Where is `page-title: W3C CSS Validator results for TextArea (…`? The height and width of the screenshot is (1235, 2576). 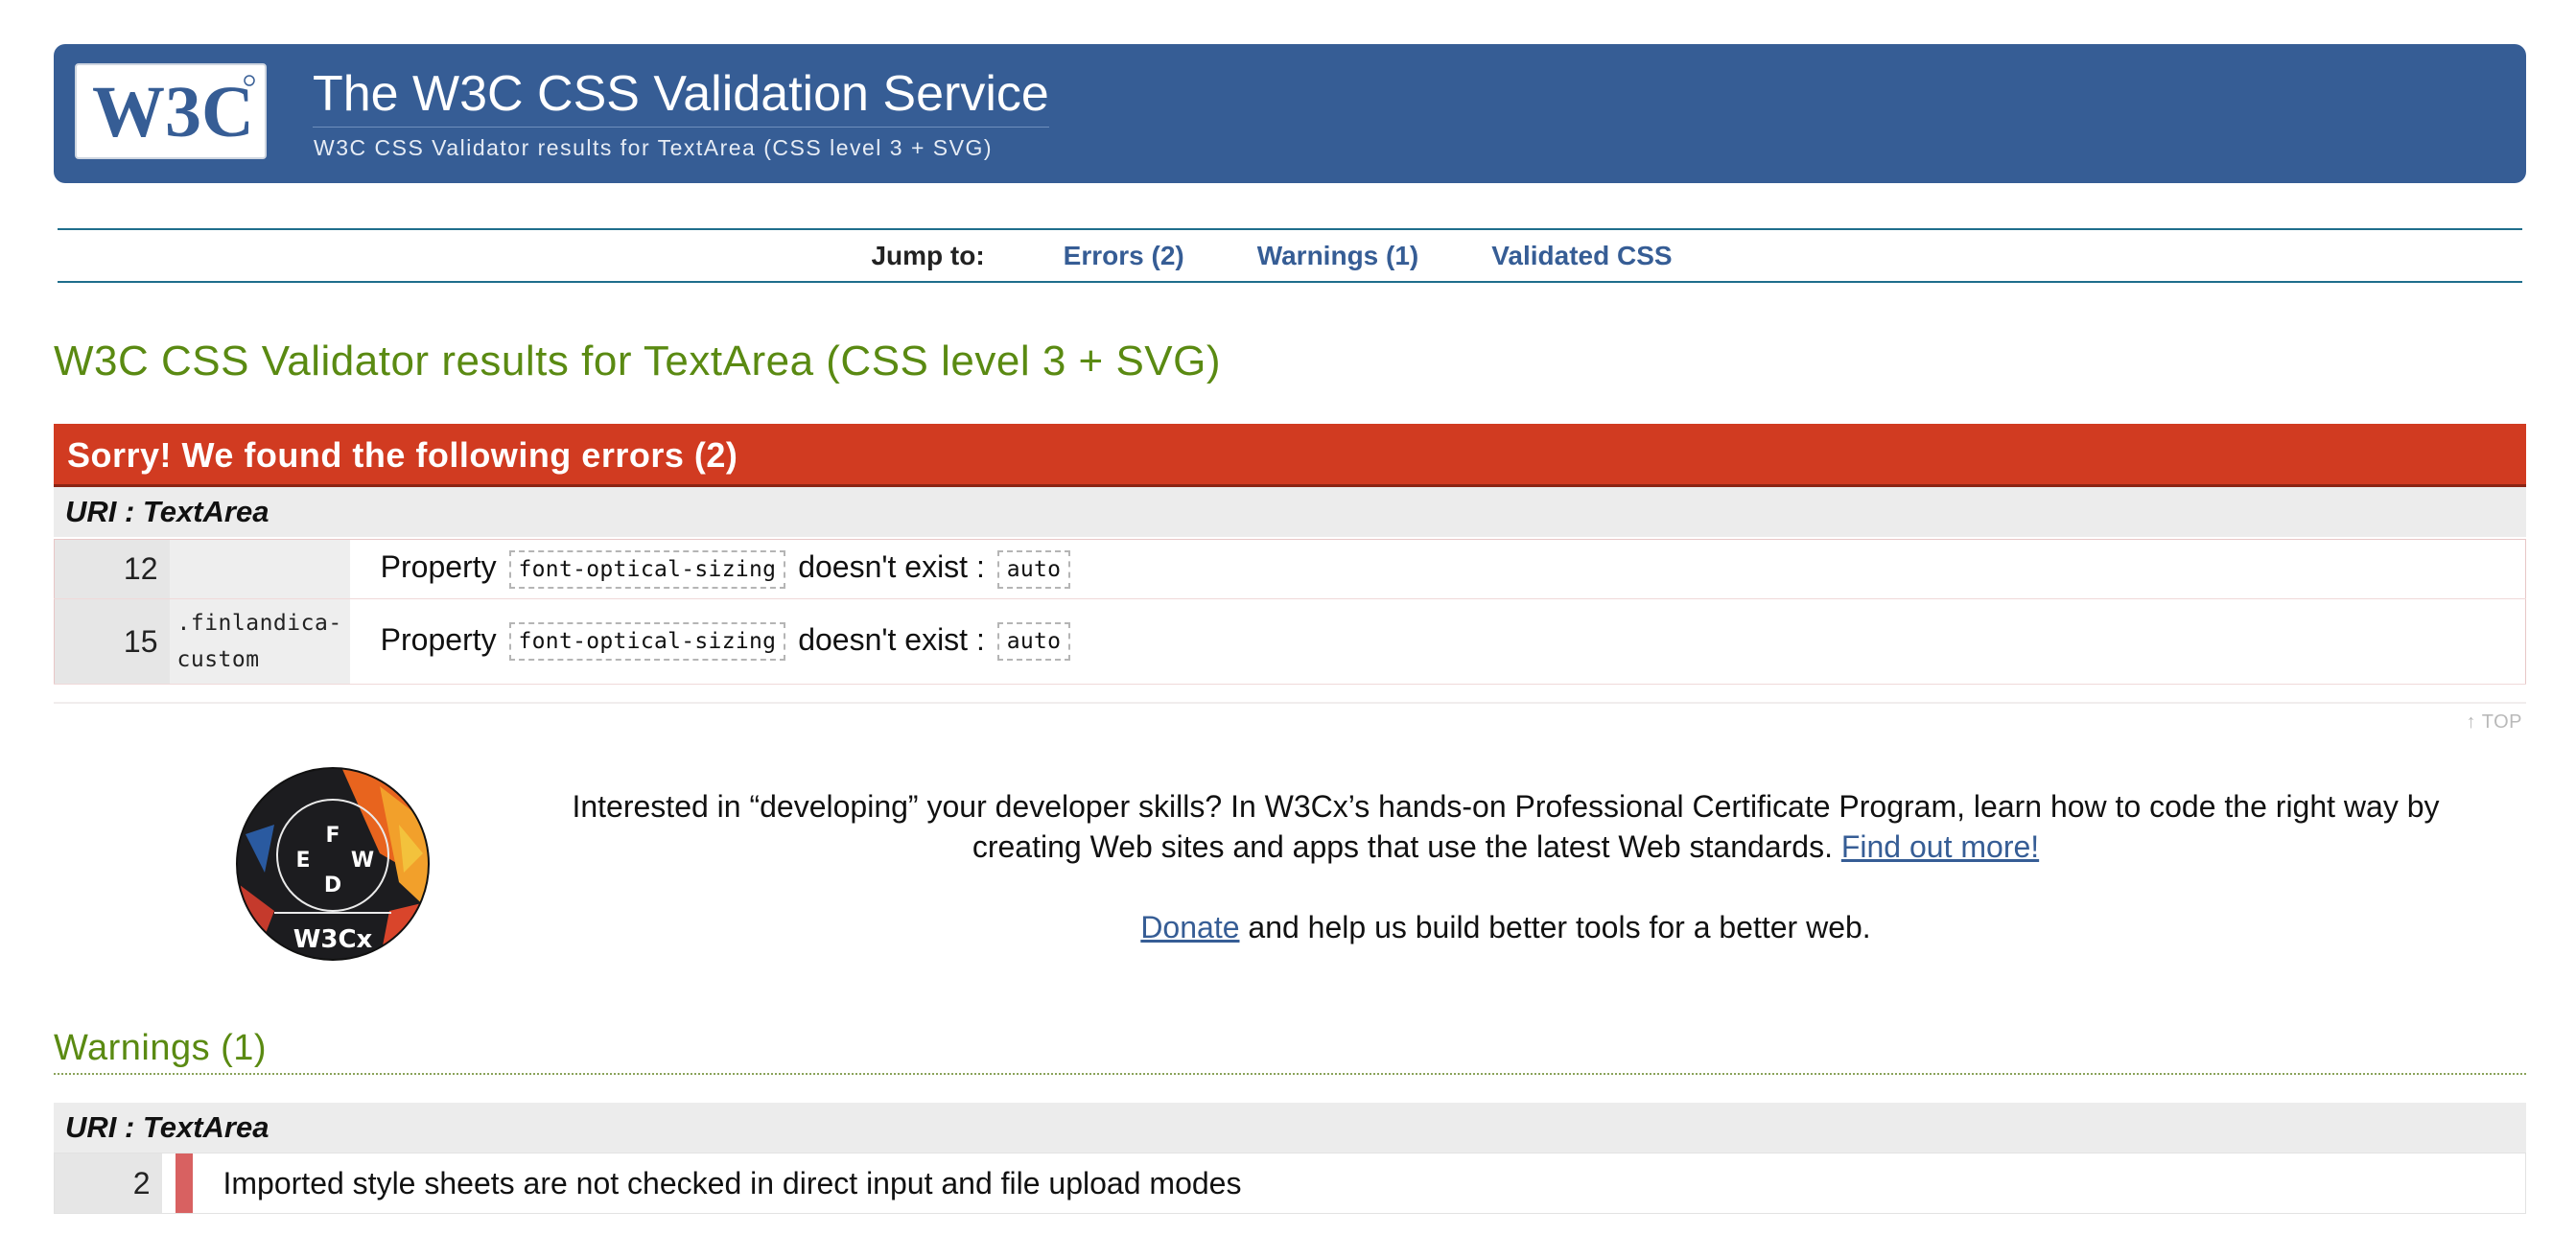
page-title: W3C CSS Validator results for TextArea (… is located at coordinates (638, 361).